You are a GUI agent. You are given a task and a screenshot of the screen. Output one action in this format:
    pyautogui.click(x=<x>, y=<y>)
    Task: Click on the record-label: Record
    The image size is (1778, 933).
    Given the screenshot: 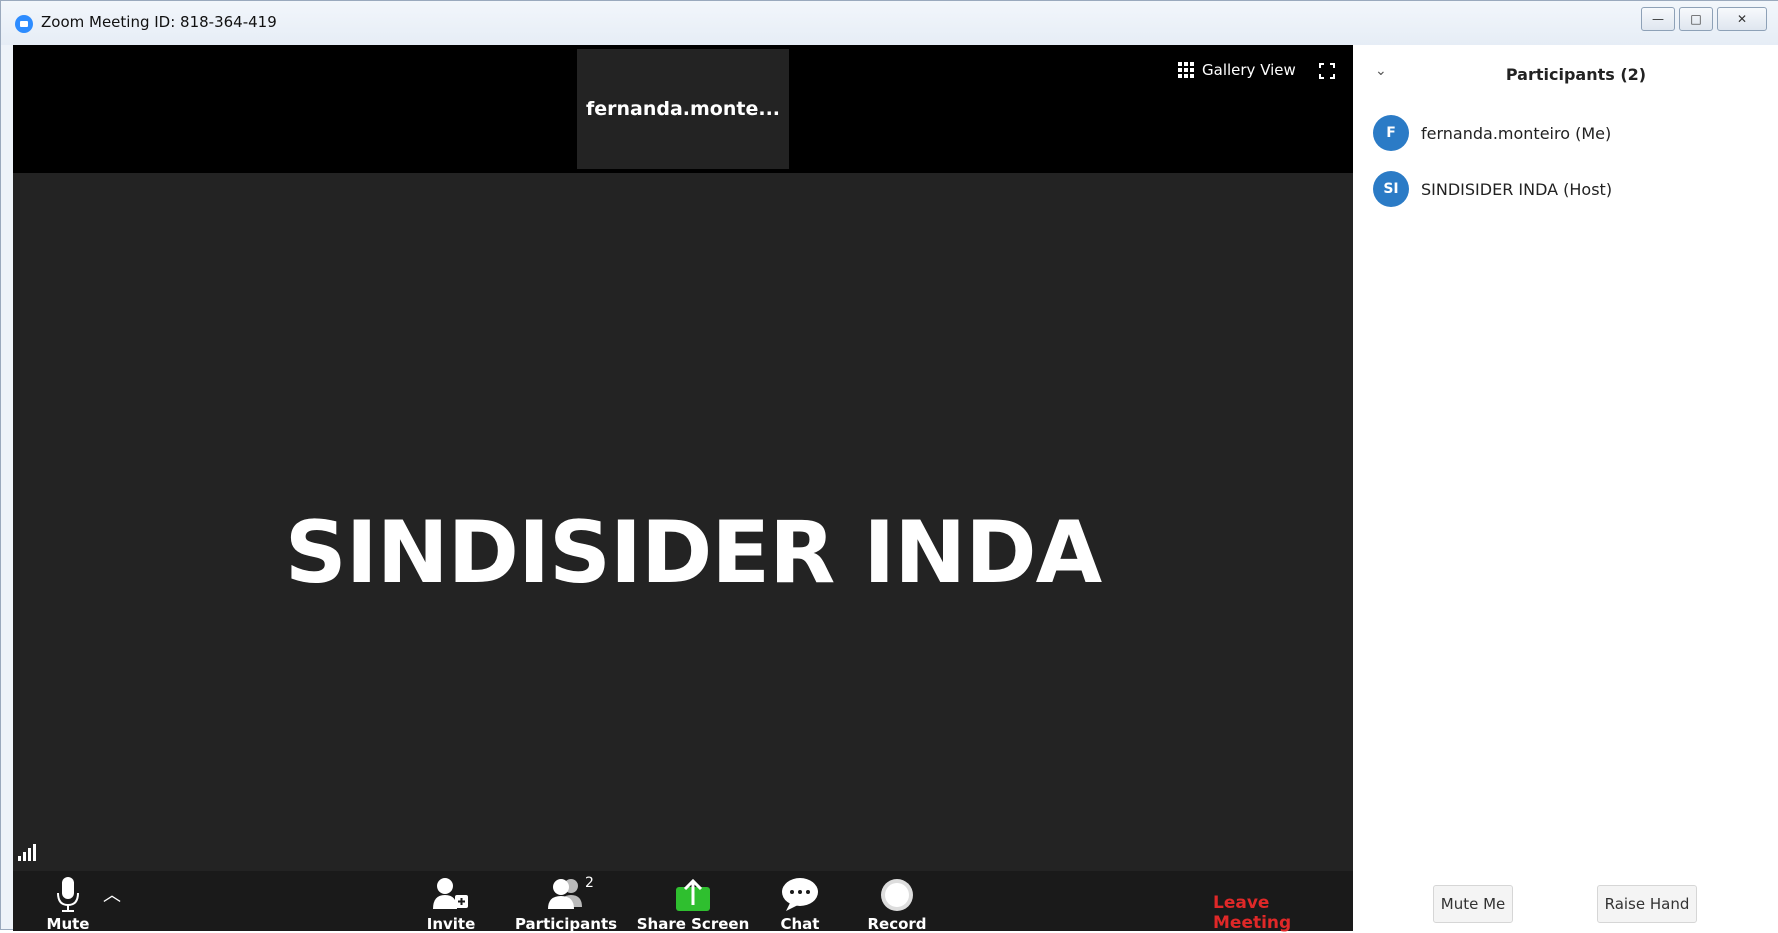 What is the action you would take?
    pyautogui.click(x=897, y=924)
    